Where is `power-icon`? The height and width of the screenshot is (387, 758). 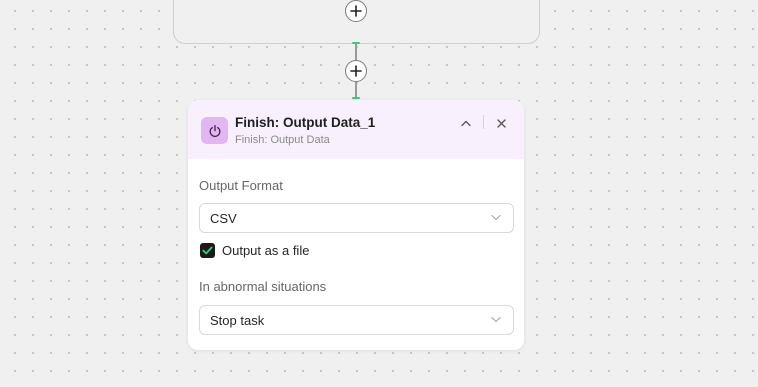 power-icon is located at coordinates (214, 130).